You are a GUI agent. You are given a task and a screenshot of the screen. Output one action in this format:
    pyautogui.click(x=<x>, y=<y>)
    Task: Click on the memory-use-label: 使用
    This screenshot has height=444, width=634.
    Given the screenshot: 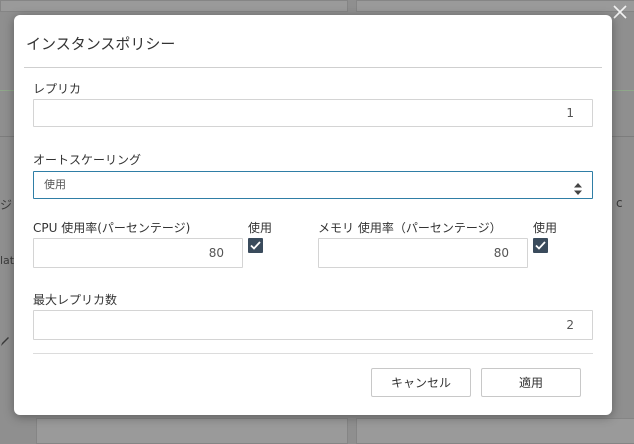 What is the action you would take?
    pyautogui.click(x=545, y=228)
    